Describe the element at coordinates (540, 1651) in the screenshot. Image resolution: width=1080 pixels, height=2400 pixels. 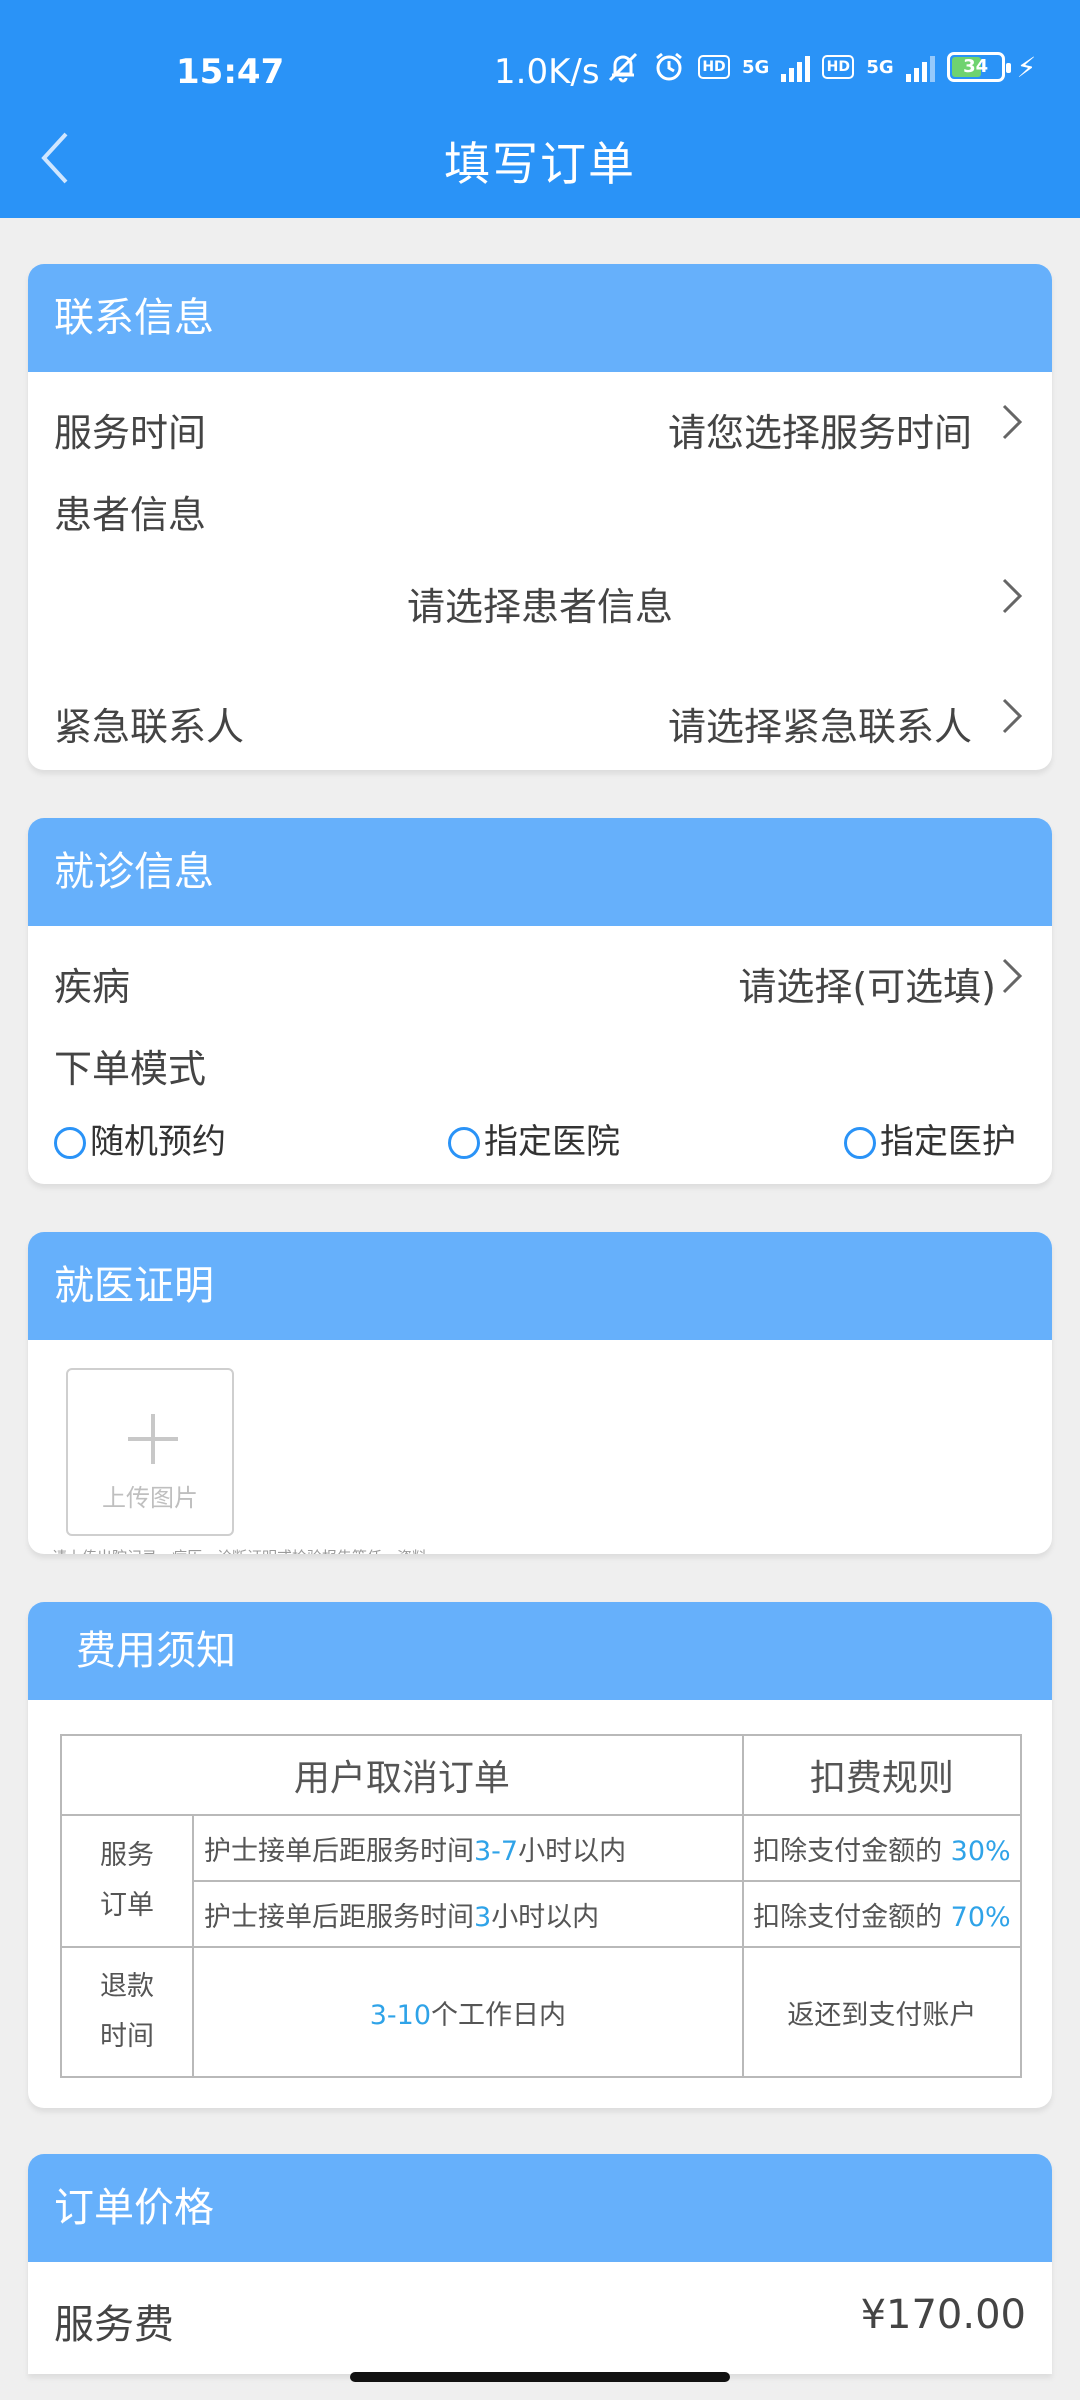
I see `fee-notice-title: 费用须知` at that location.